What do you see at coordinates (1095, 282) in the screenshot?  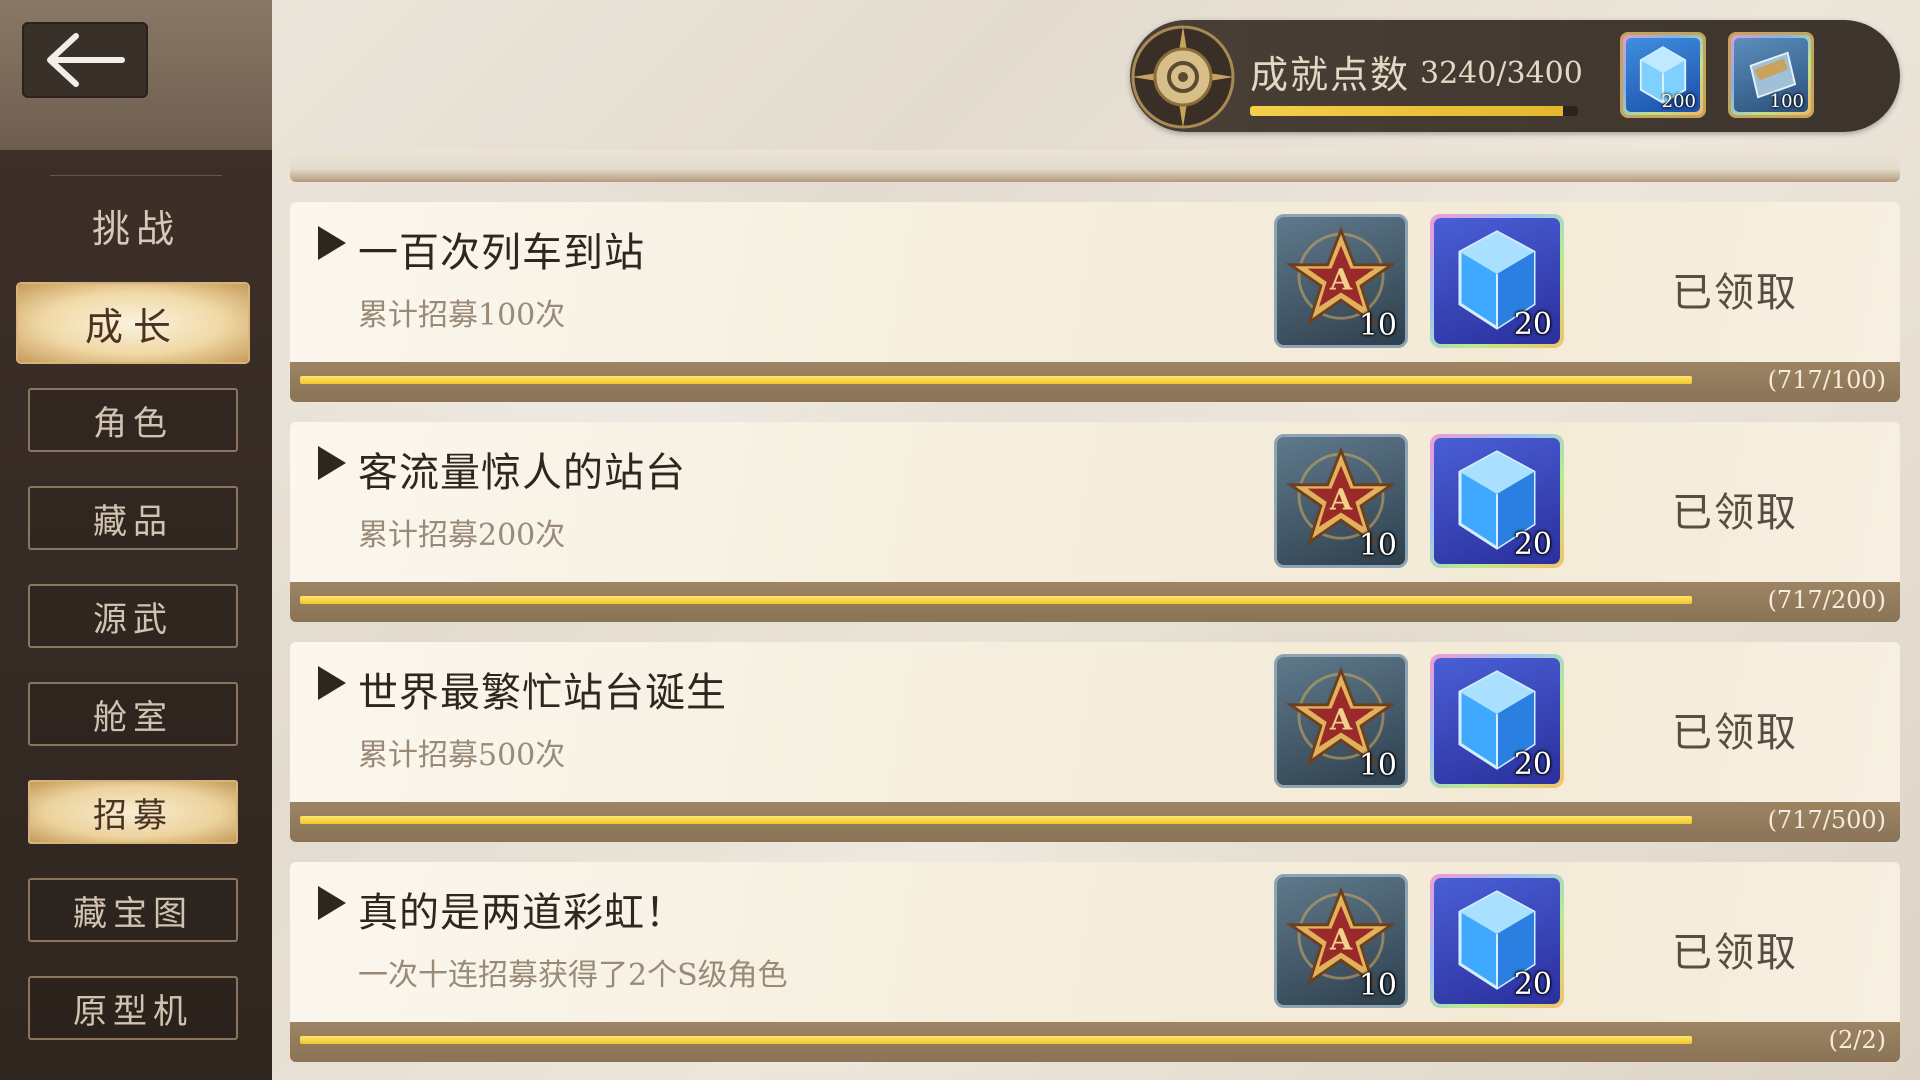 I see `achievement-card-body: 一百次列车到站 累计招募100次 A 10 20 已领取` at bounding box center [1095, 282].